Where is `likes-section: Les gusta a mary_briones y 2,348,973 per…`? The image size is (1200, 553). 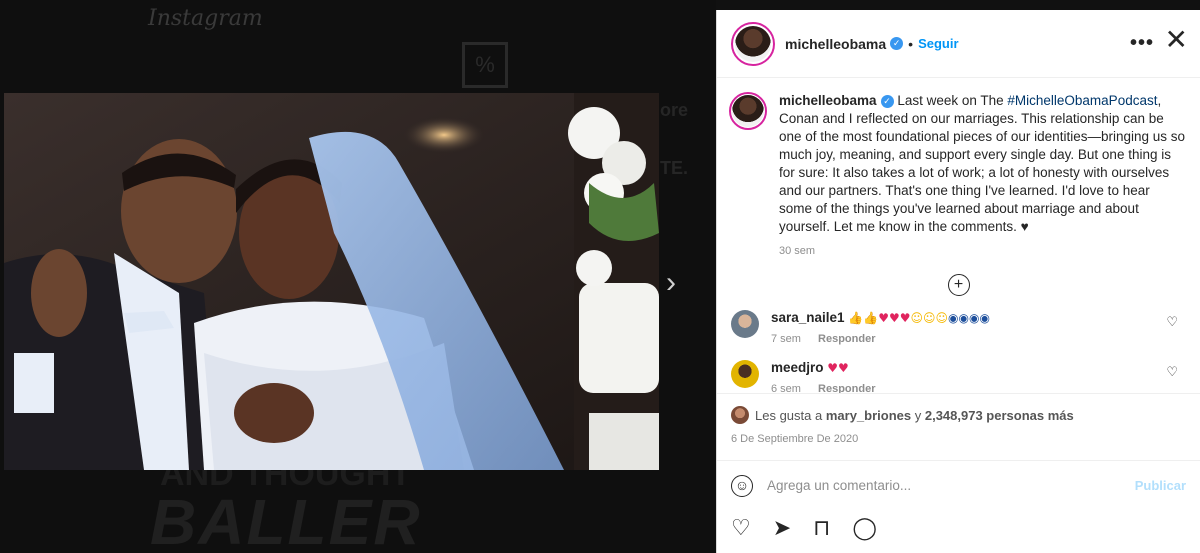 likes-section: Les gusta a mary_briones y 2,348,973 per… is located at coordinates (958, 419).